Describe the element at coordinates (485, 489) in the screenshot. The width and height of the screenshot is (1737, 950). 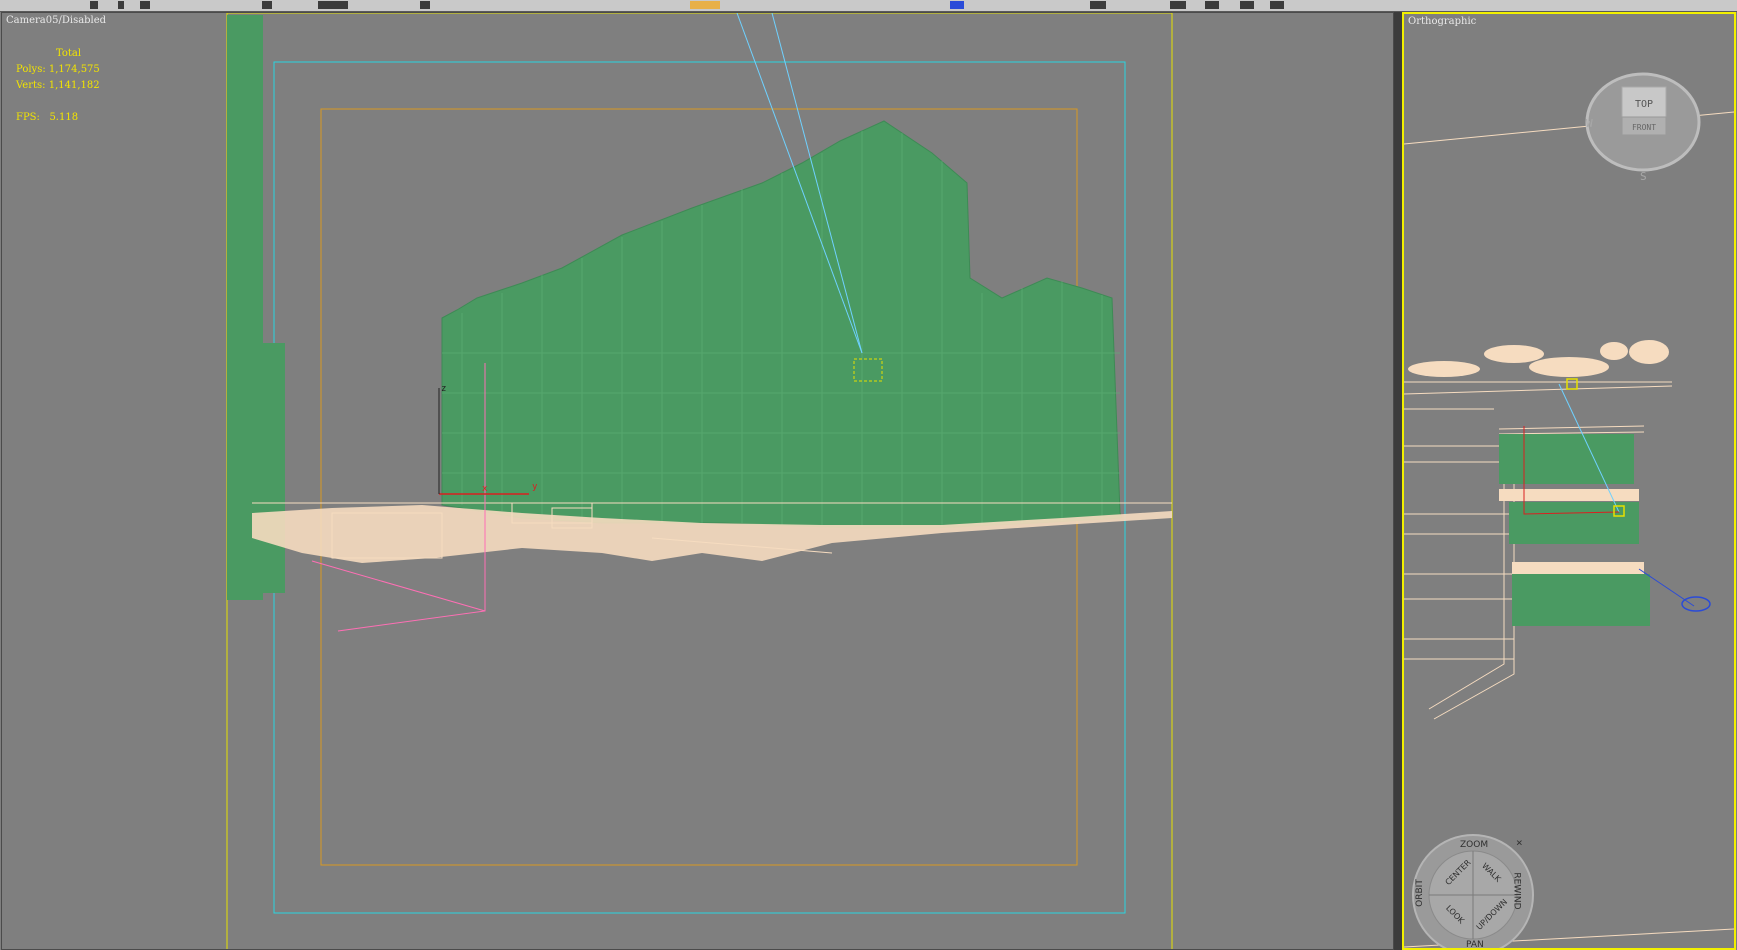
I see `gizmo-x-label: x` at that location.